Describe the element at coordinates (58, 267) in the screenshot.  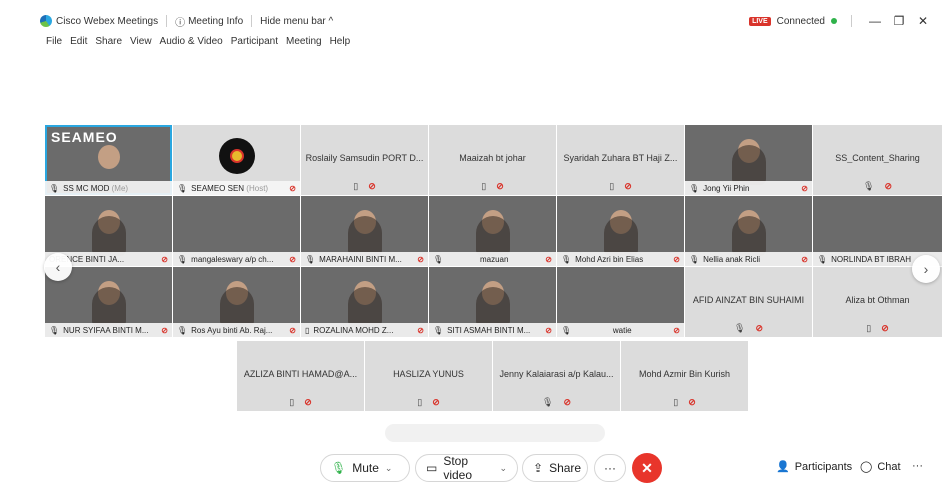
I see `previous-page-button: ‹` at that location.